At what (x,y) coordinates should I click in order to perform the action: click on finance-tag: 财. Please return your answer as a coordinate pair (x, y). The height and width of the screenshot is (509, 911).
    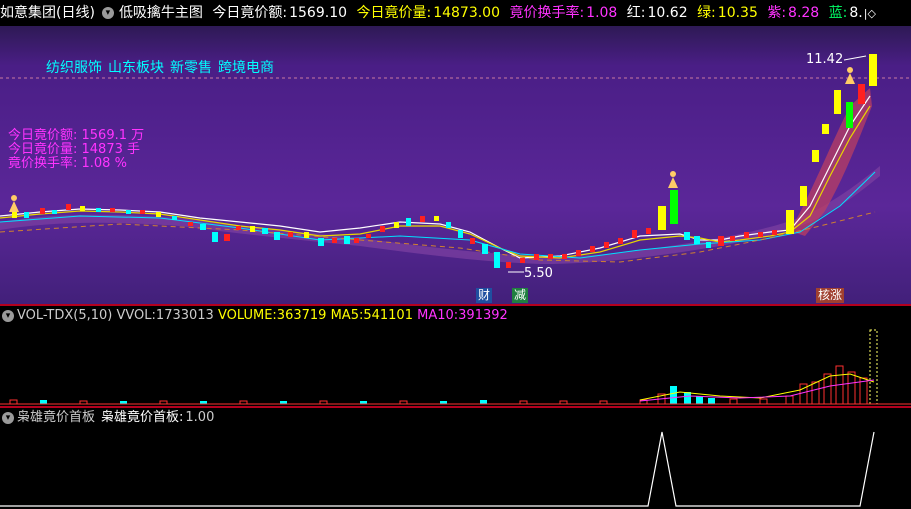
    Looking at the image, I should click on (484, 295).